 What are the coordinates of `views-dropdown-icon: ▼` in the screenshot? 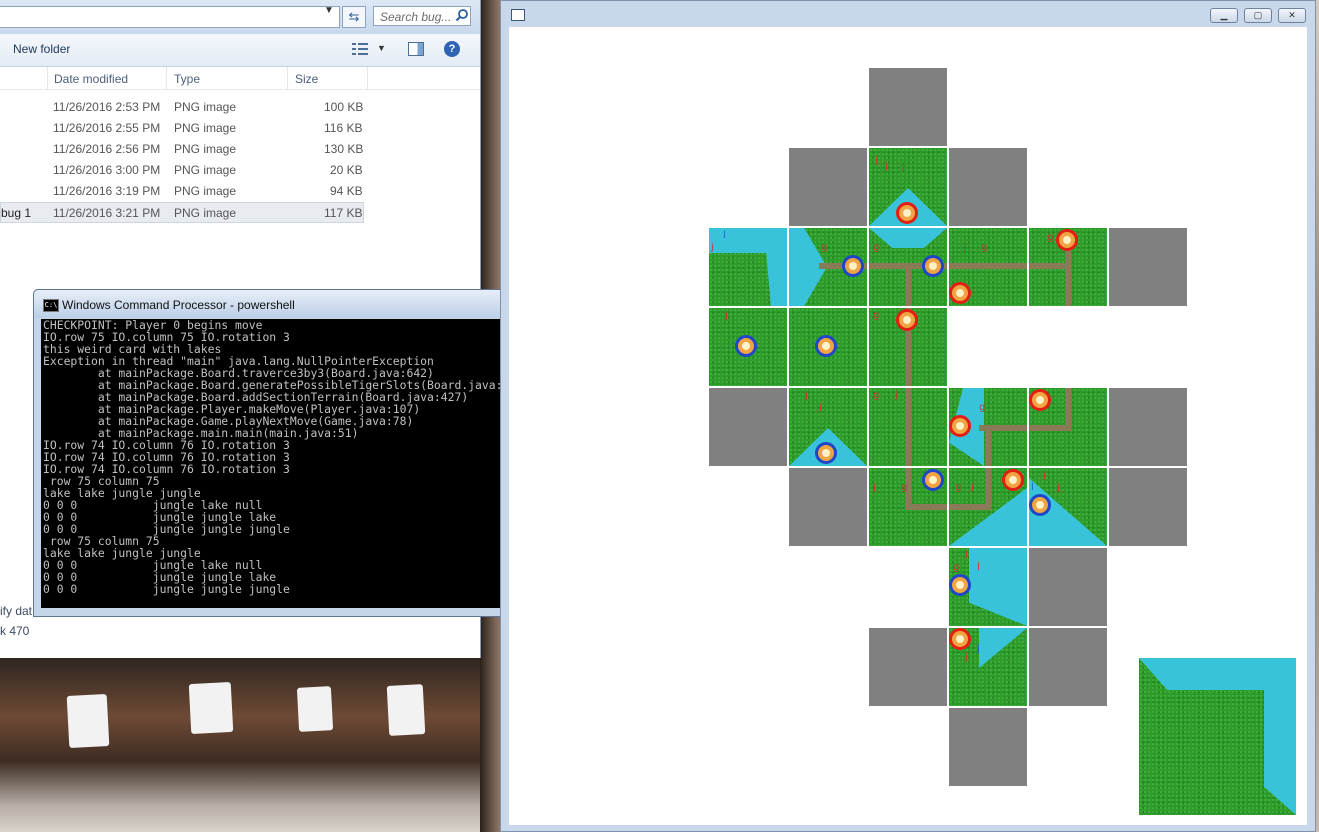 It's located at (381, 48).